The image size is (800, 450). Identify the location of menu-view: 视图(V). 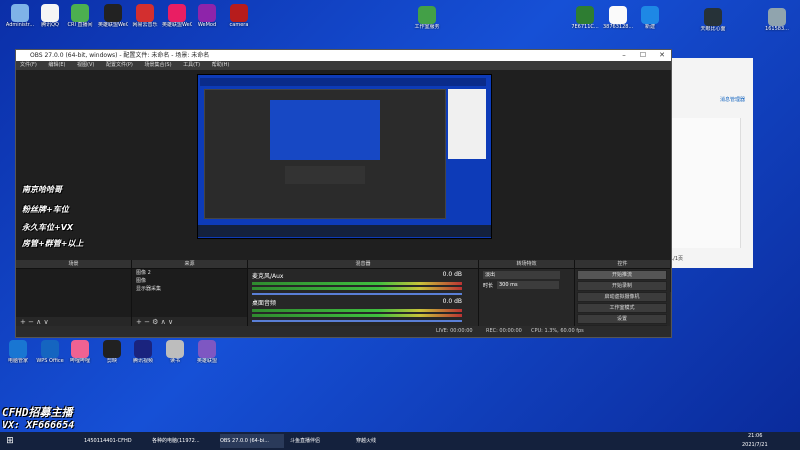
(85, 65).